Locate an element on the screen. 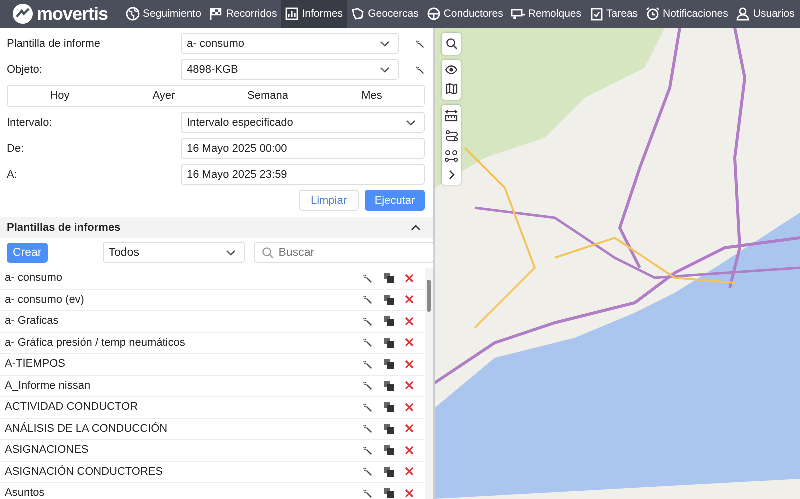 The height and width of the screenshot is (499, 800). field-label: Plantilla de informe is located at coordinates (54, 44).